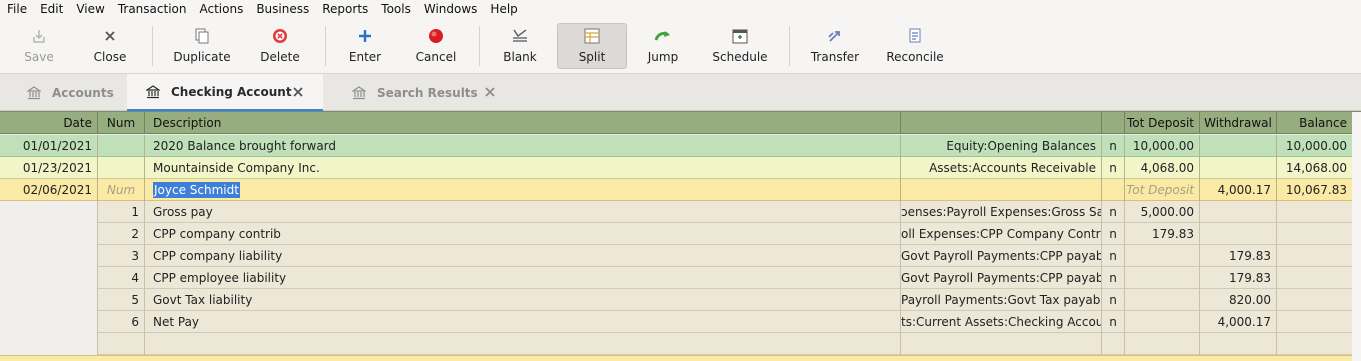 The image size is (1361, 361). I want to click on tab-checking-account: Checking Account, so click(225, 92).